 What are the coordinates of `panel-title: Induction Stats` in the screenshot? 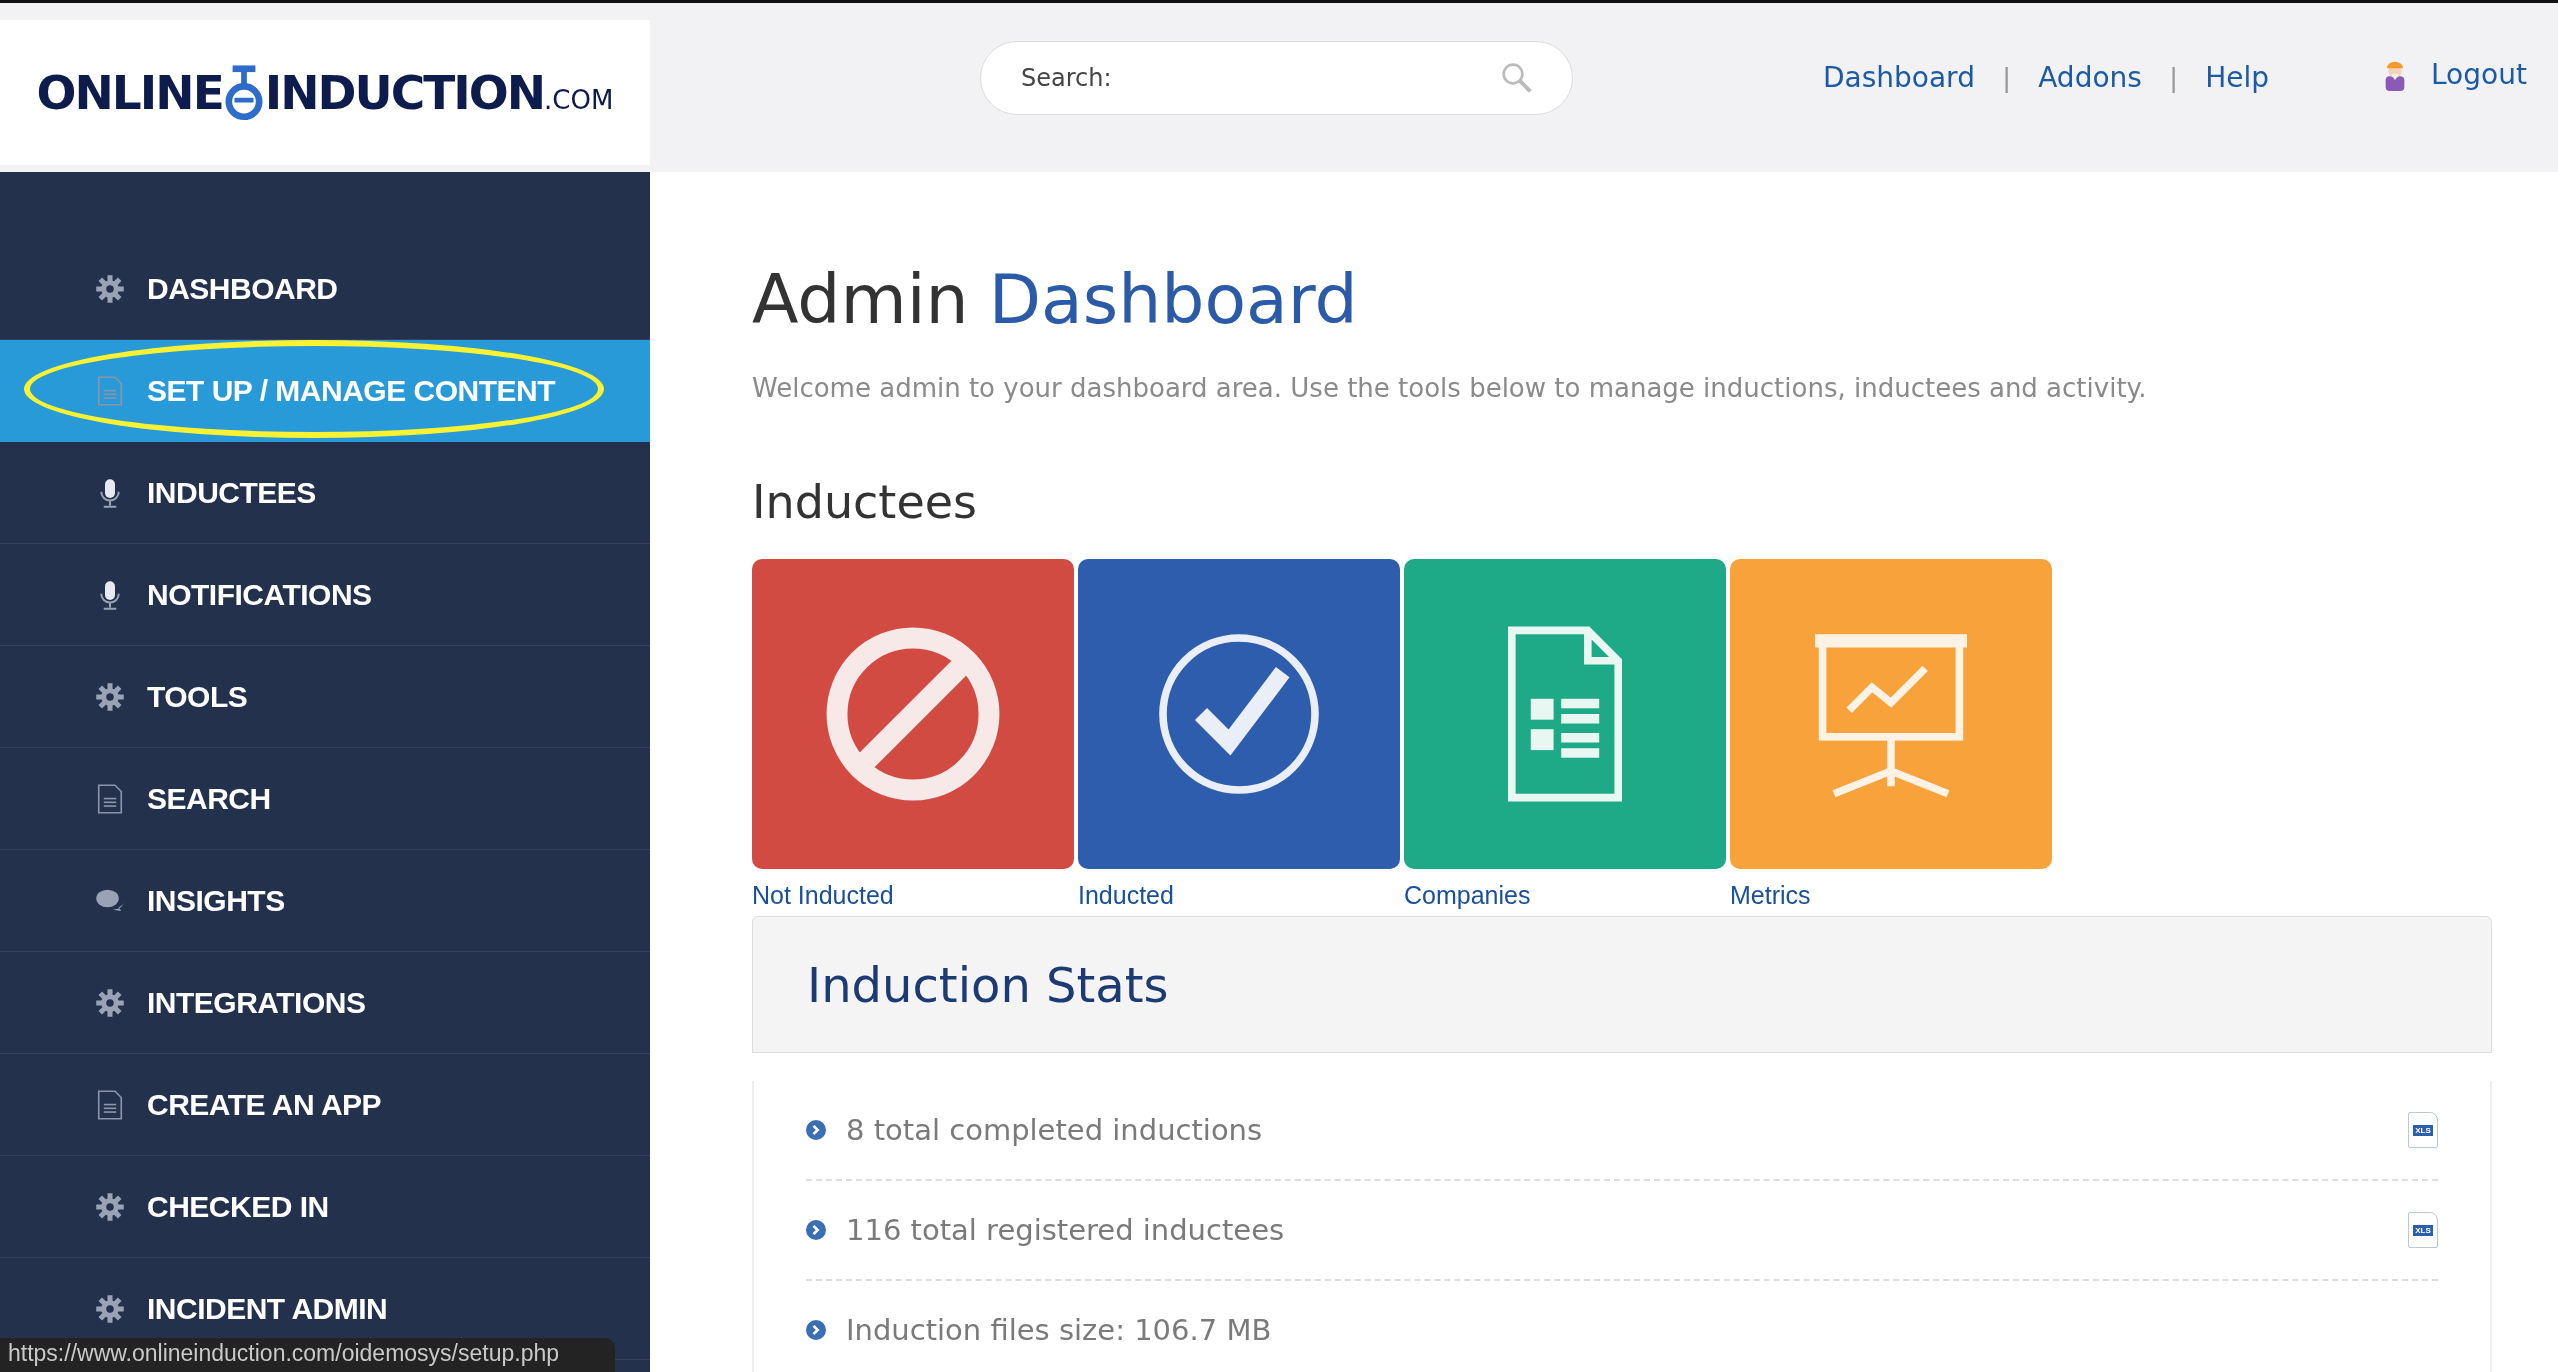 It's located at (988, 984).